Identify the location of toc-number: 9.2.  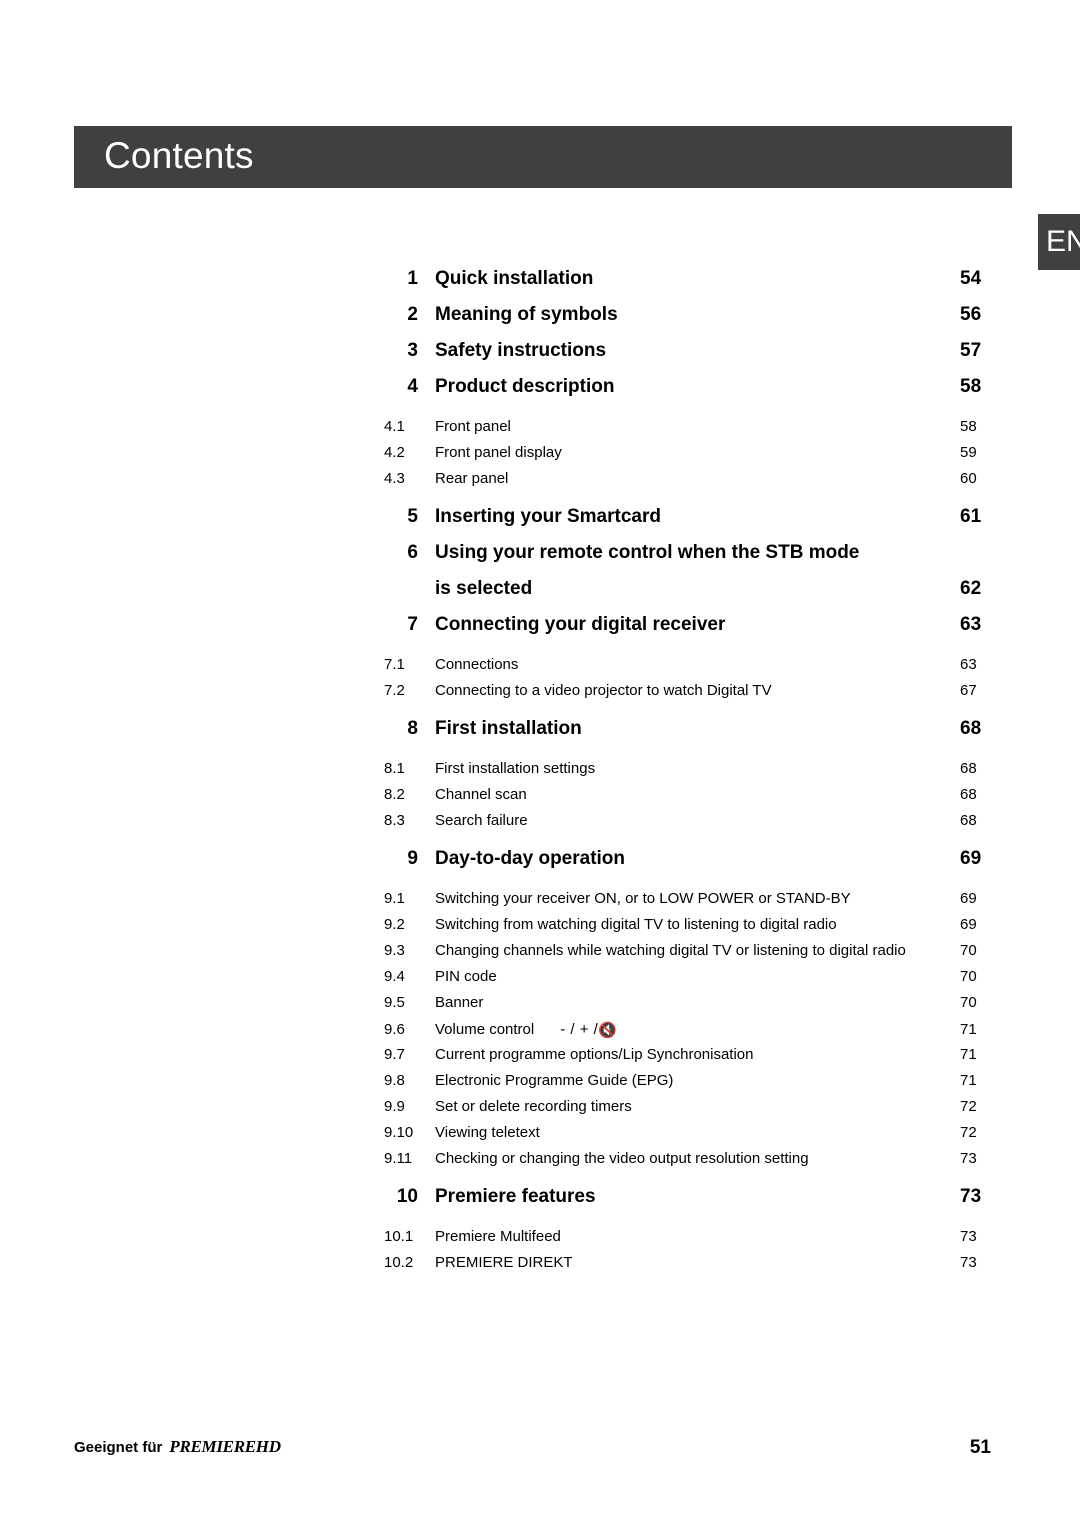
(394, 924).